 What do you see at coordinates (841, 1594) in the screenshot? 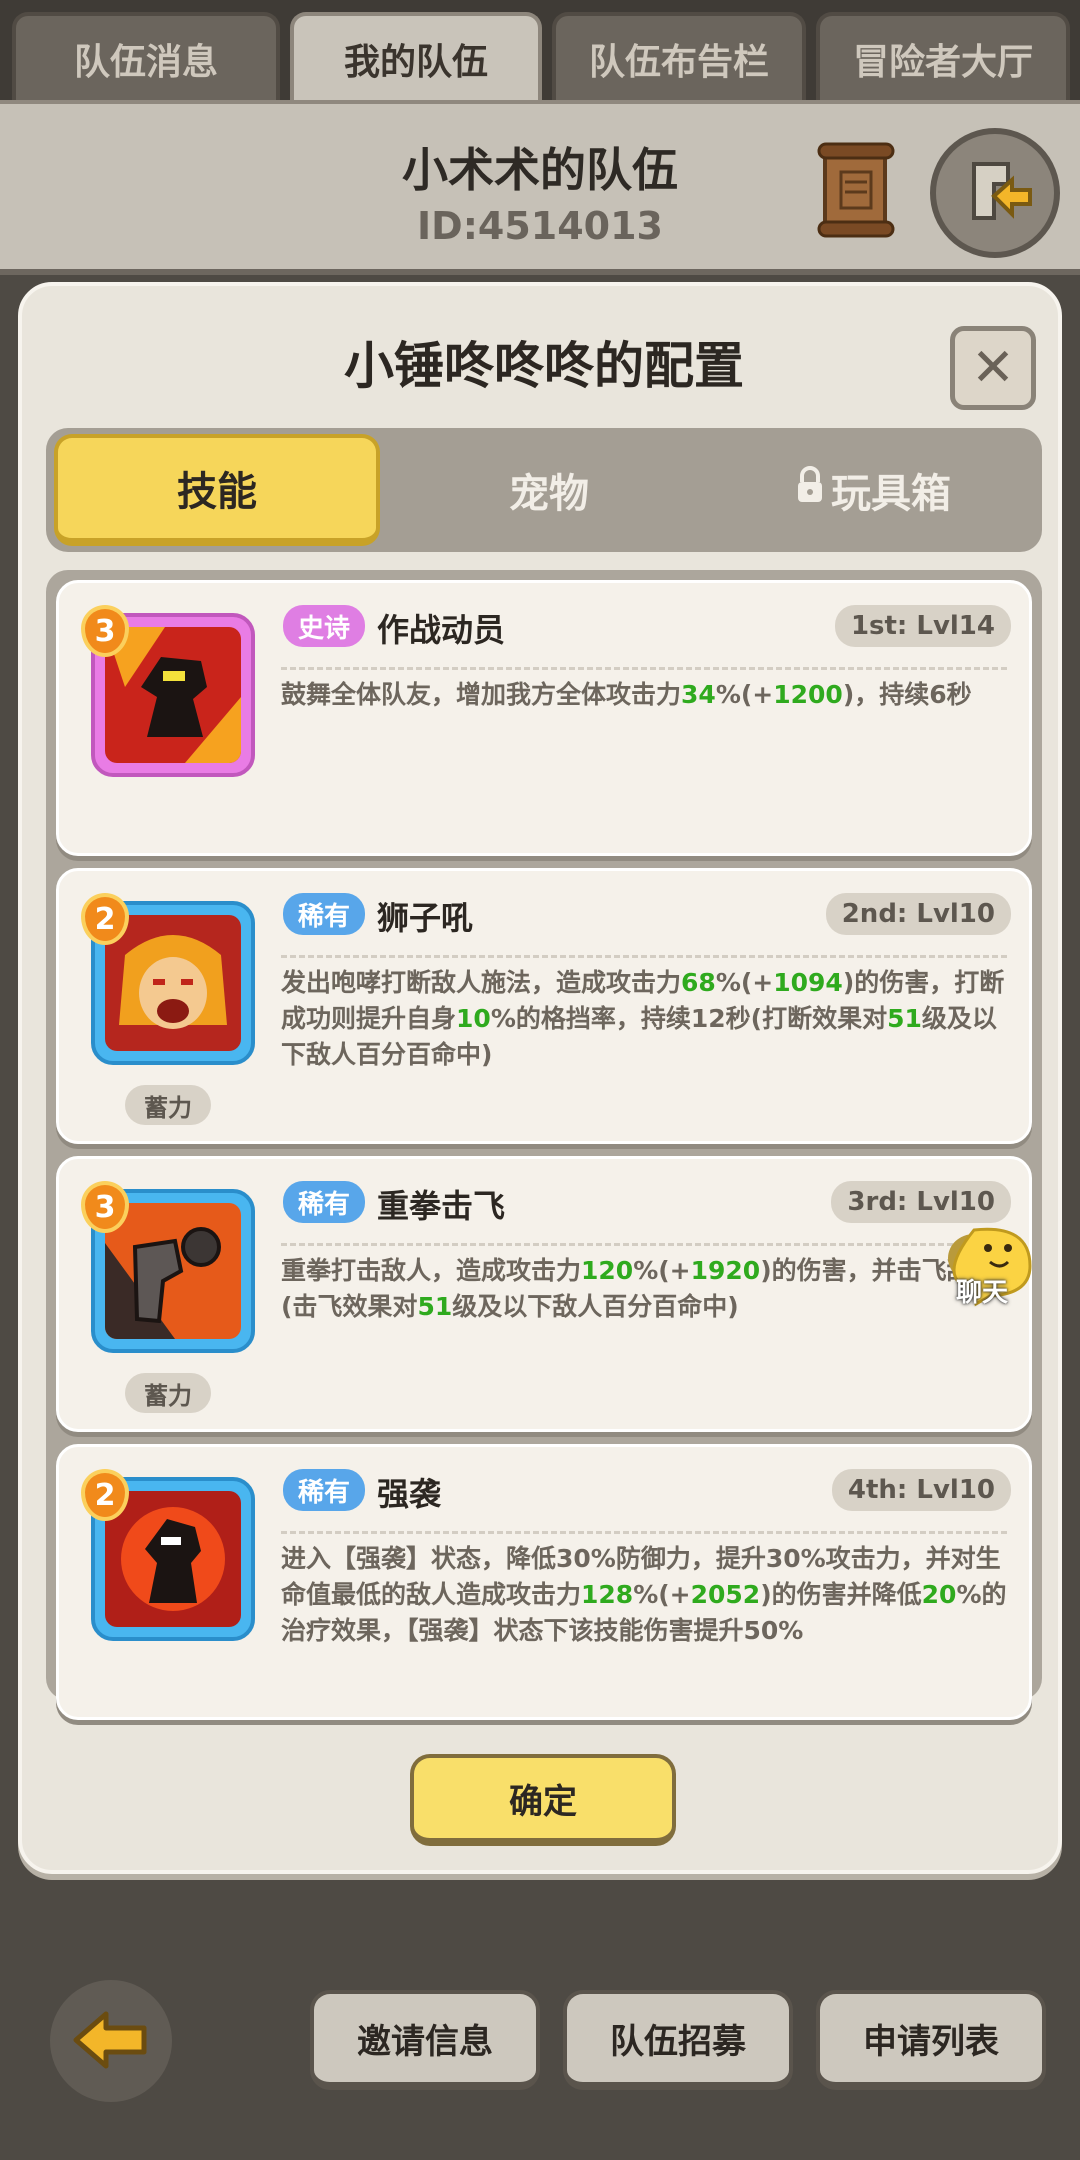
I see `desc-text: )的伤害并降低` at bounding box center [841, 1594].